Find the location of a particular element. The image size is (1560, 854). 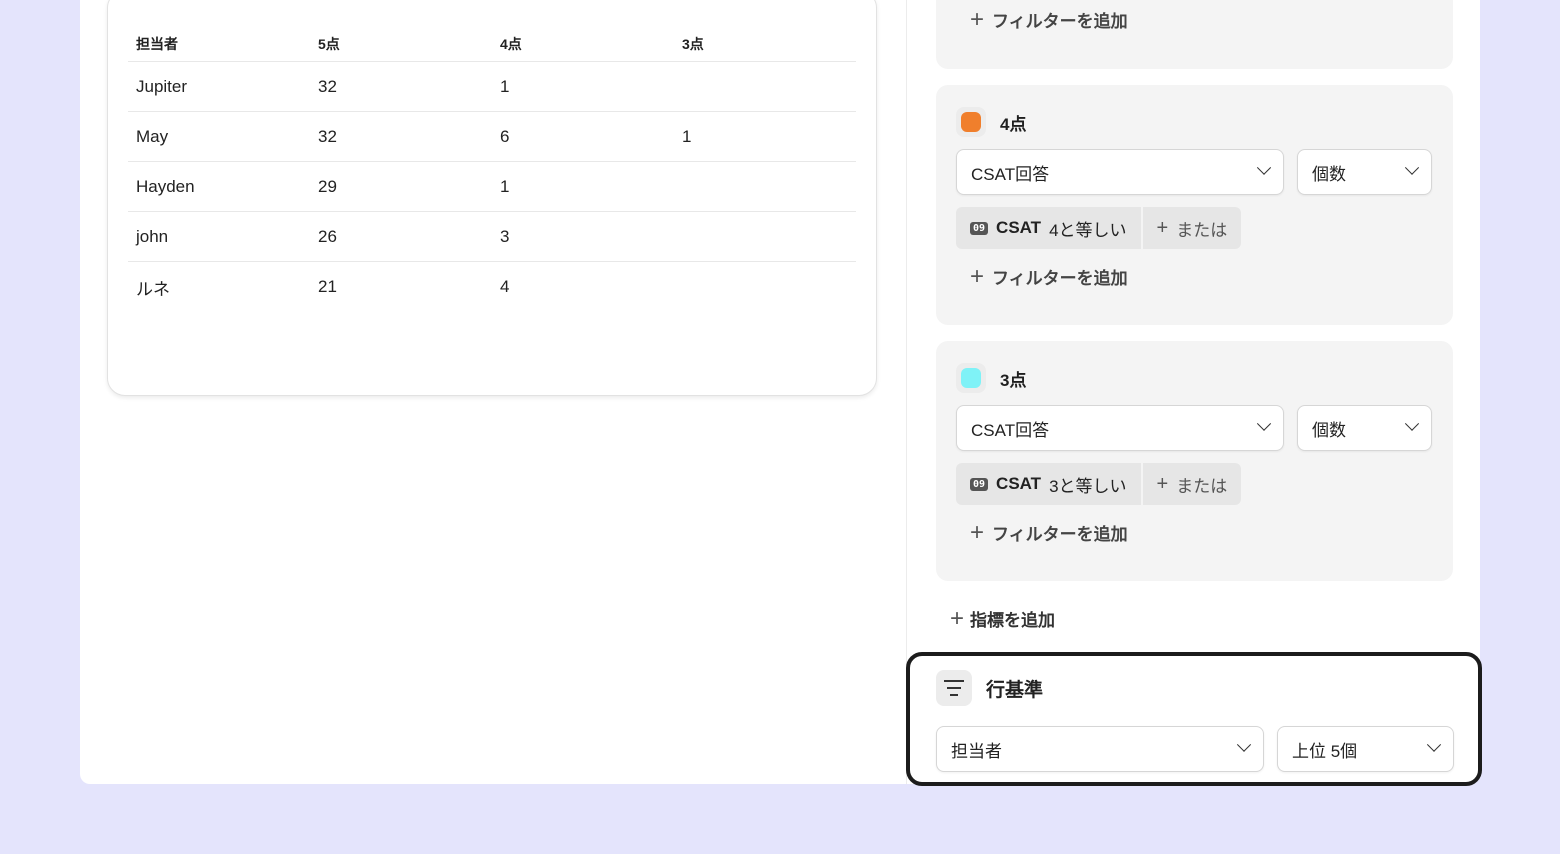

table-cell: 26 is located at coordinates (327, 236).